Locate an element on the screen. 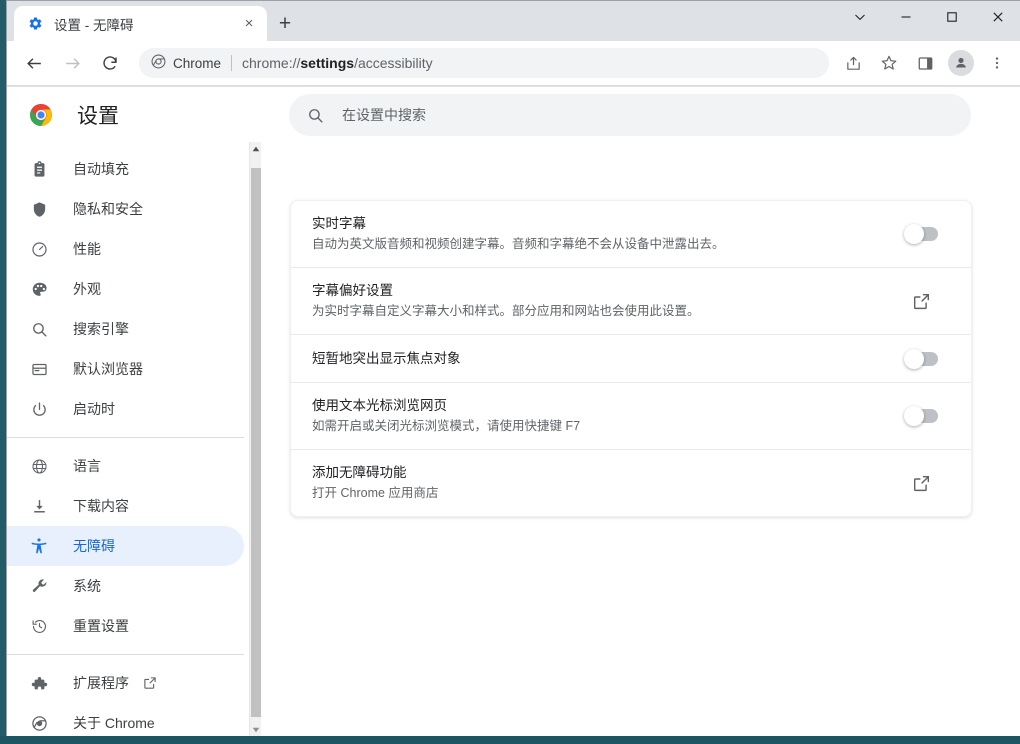 The width and height of the screenshot is (1020, 744). chrome-icon is located at coordinates (158, 63).